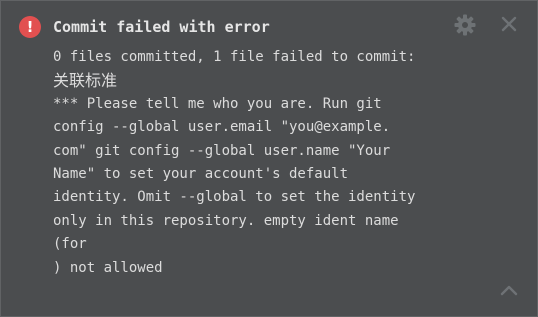  I want to click on message-line: *** Please tell me who you are. Run git, so click(217, 103).